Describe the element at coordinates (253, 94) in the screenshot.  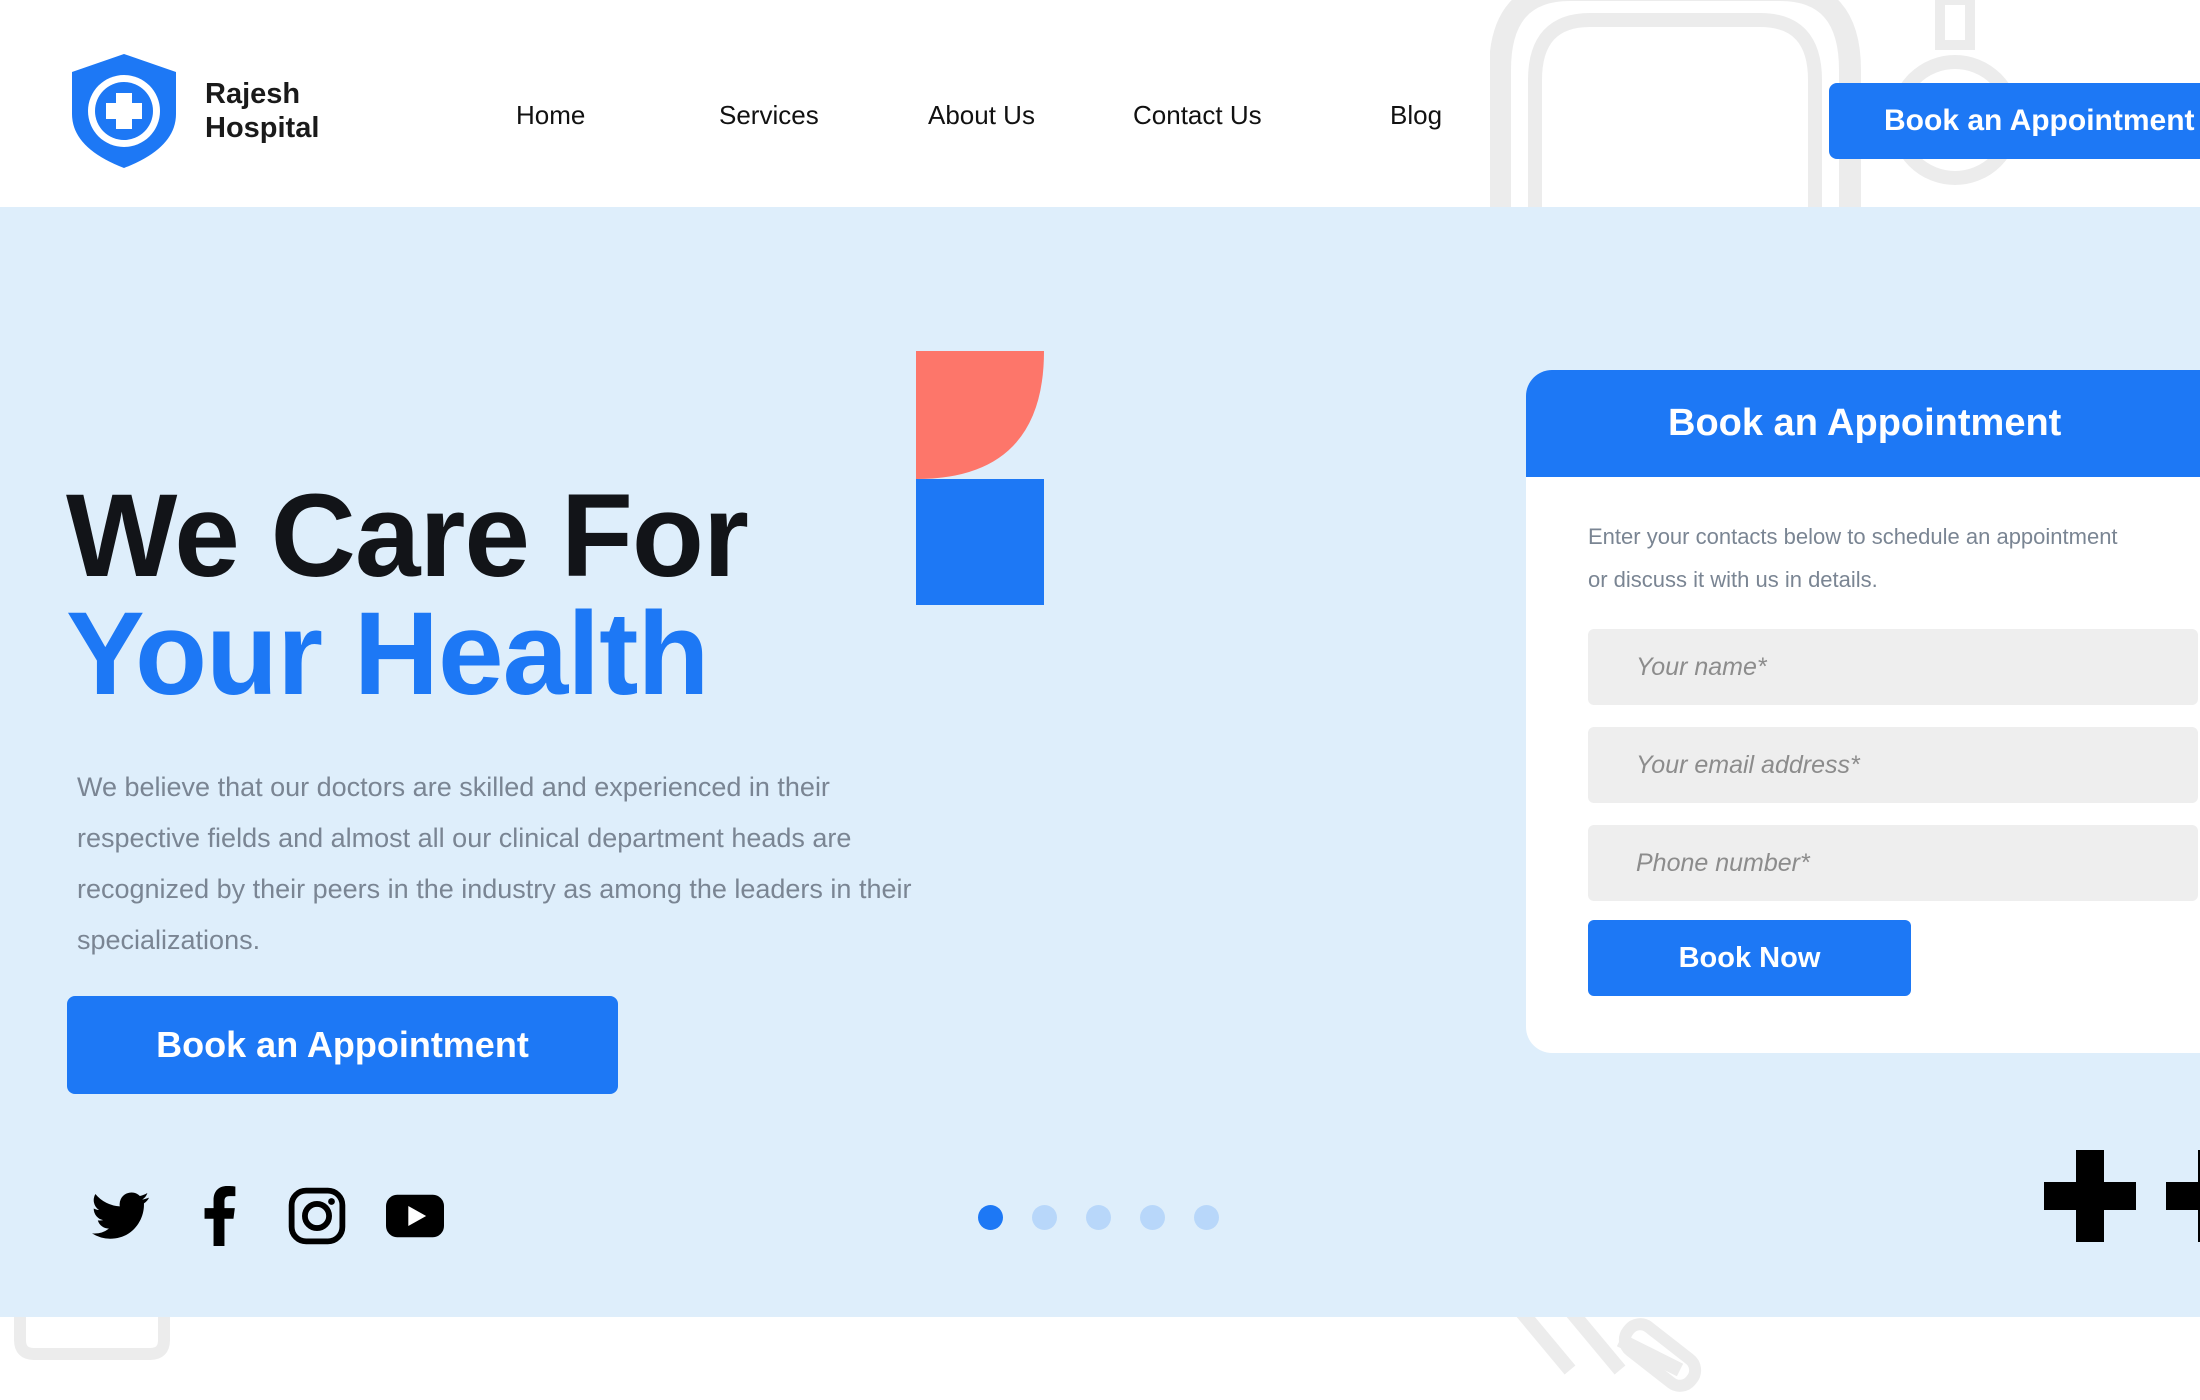
I see `brand-name-line1: Rajesh` at that location.